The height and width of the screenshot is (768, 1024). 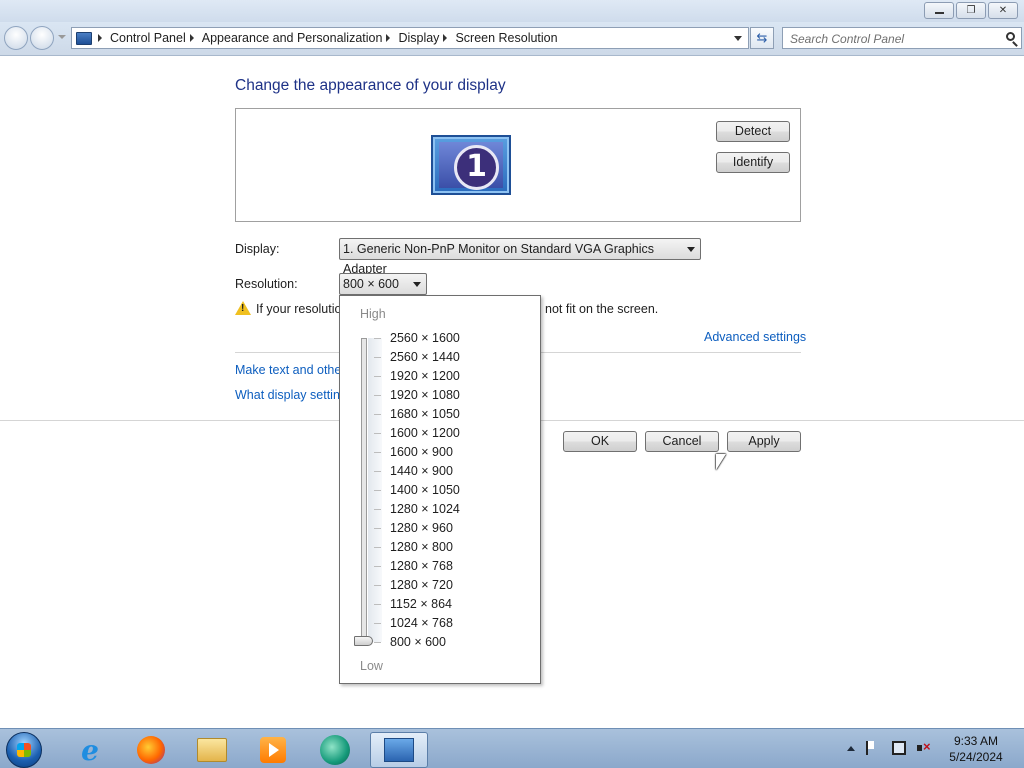 I want to click on breadcrumb-appearance: Appearance and Personalization, so click(x=292, y=38).